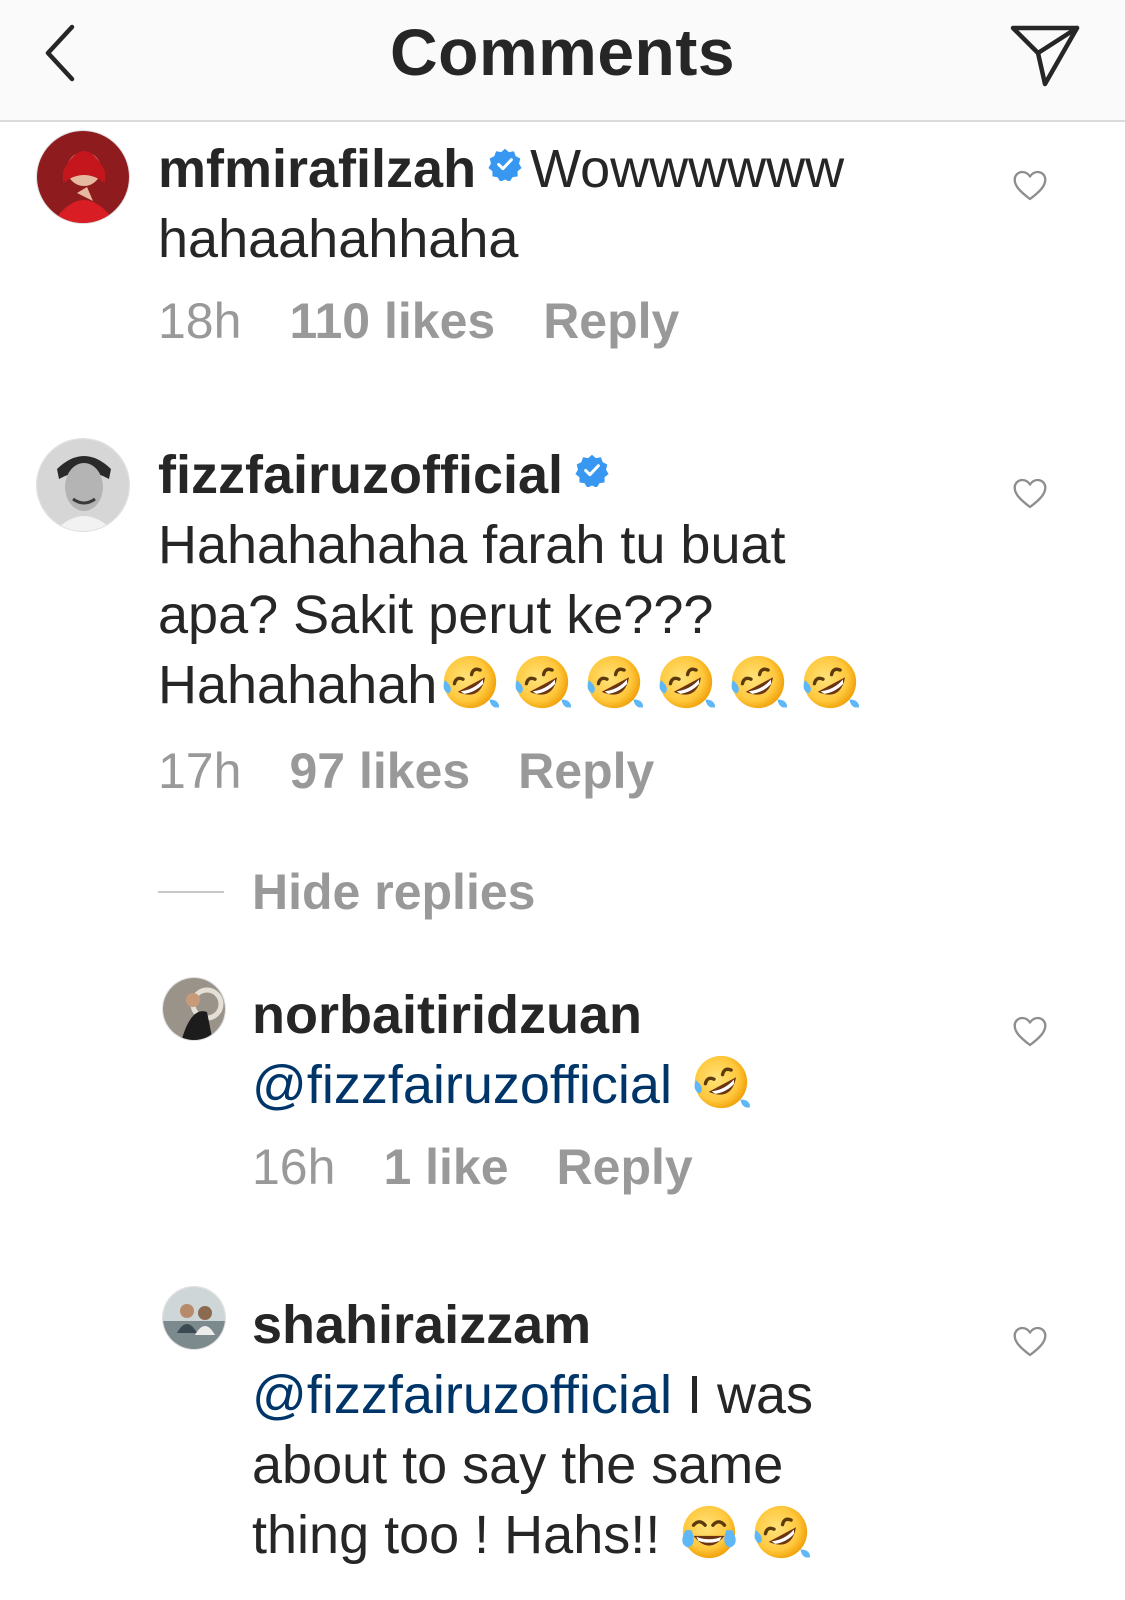 Image resolution: width=1125 pixels, height=1600 pixels. Describe the element at coordinates (742, 1395) in the screenshot. I see `reply-text: I was` at that location.